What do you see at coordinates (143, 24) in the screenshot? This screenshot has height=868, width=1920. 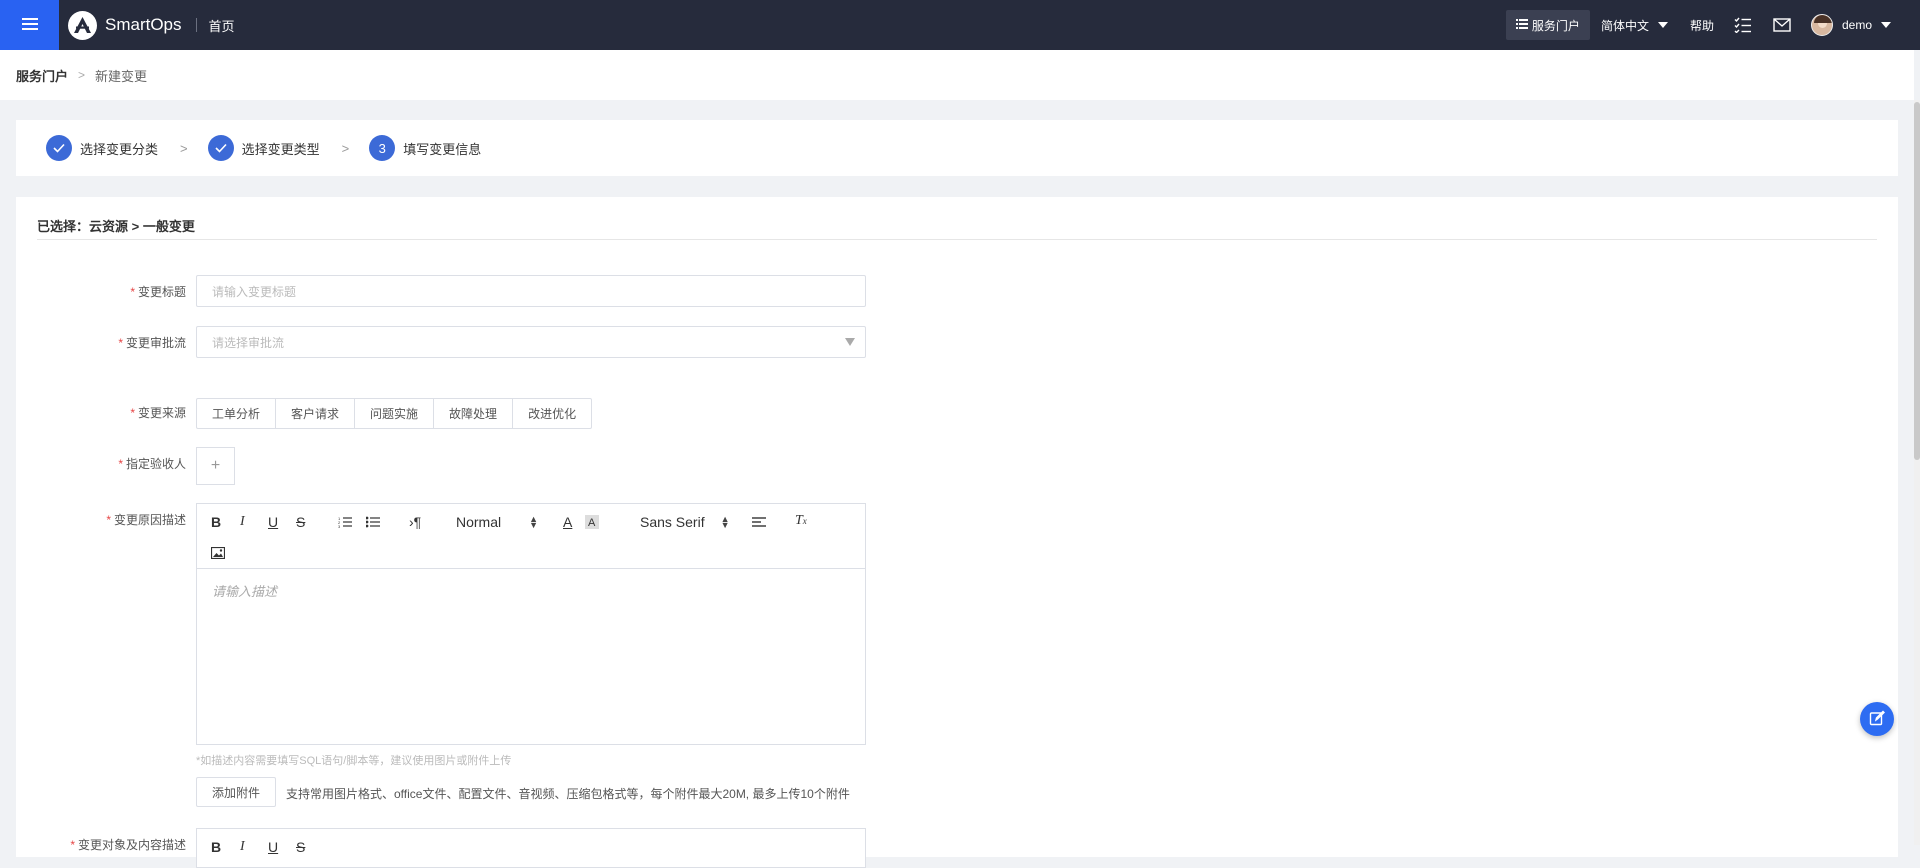 I see `app-name: SmartOps` at bounding box center [143, 24].